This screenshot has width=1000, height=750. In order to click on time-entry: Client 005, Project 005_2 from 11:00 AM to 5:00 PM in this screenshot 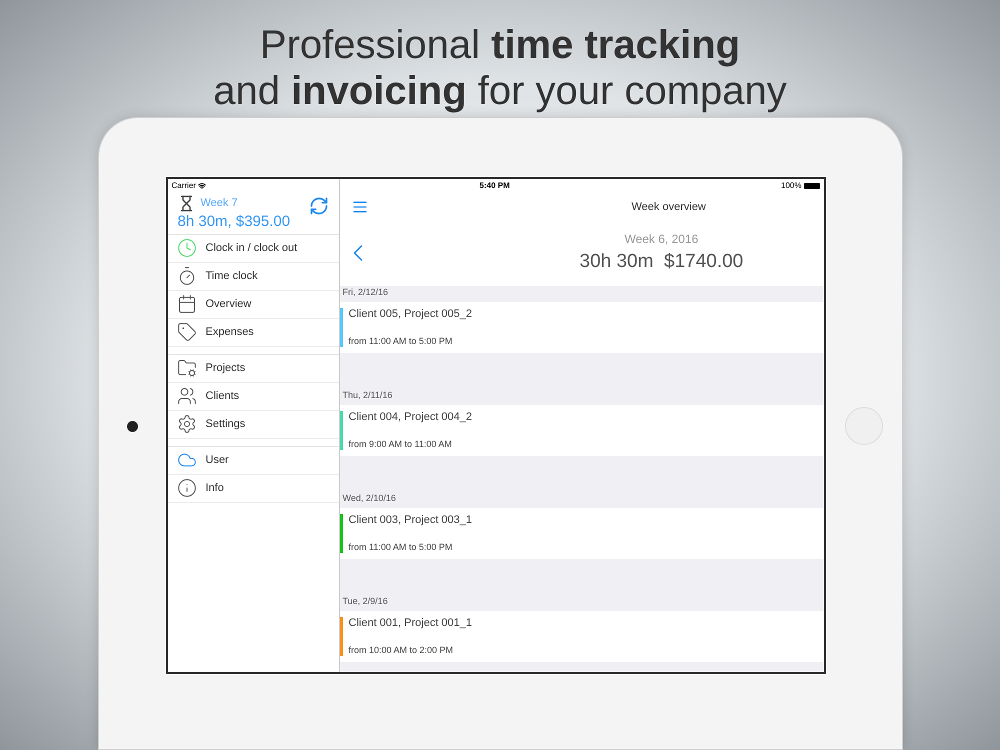, I will do `click(582, 327)`.